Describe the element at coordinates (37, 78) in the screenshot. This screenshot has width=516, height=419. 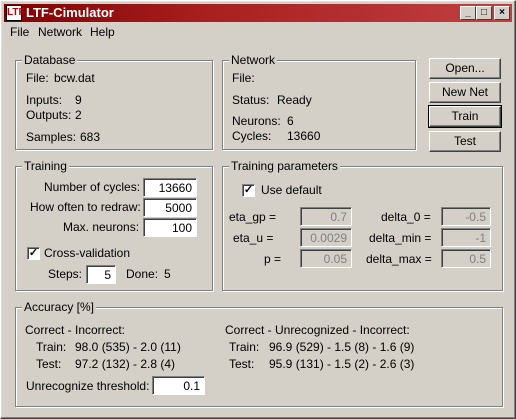
I see `db-file-label: File:` at that location.